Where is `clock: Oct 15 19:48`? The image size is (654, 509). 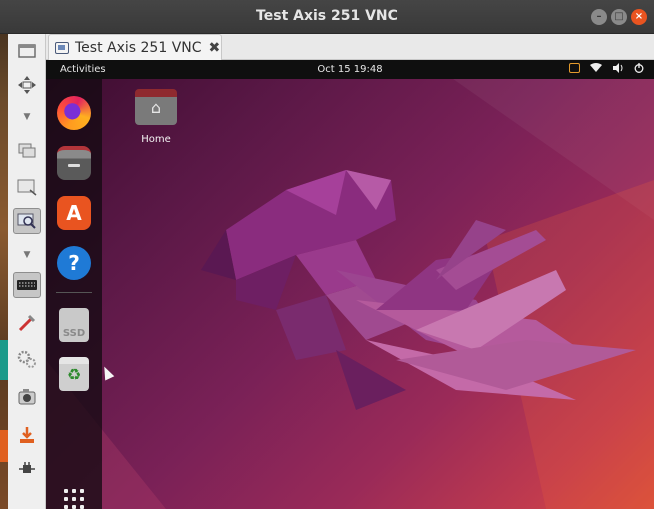 clock: Oct 15 19:48 is located at coordinates (350, 69).